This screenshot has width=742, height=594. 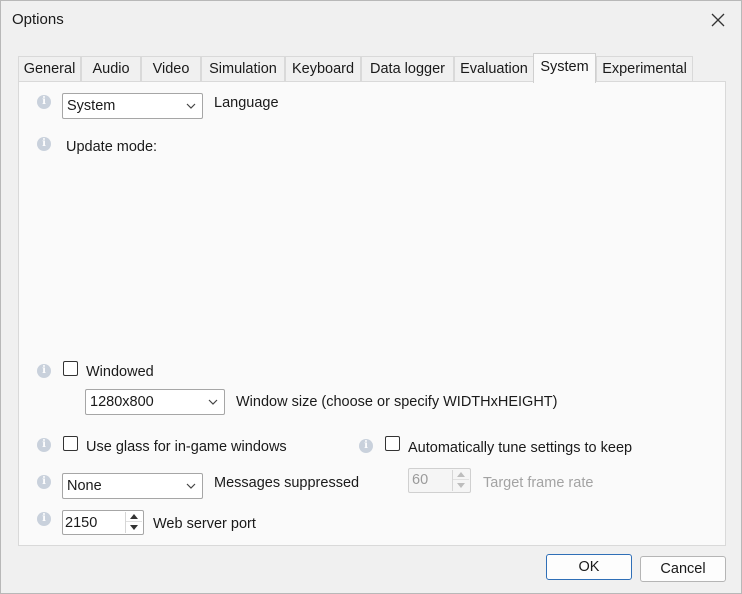 I want to click on messages-suppressed-select: None, so click(x=132, y=486).